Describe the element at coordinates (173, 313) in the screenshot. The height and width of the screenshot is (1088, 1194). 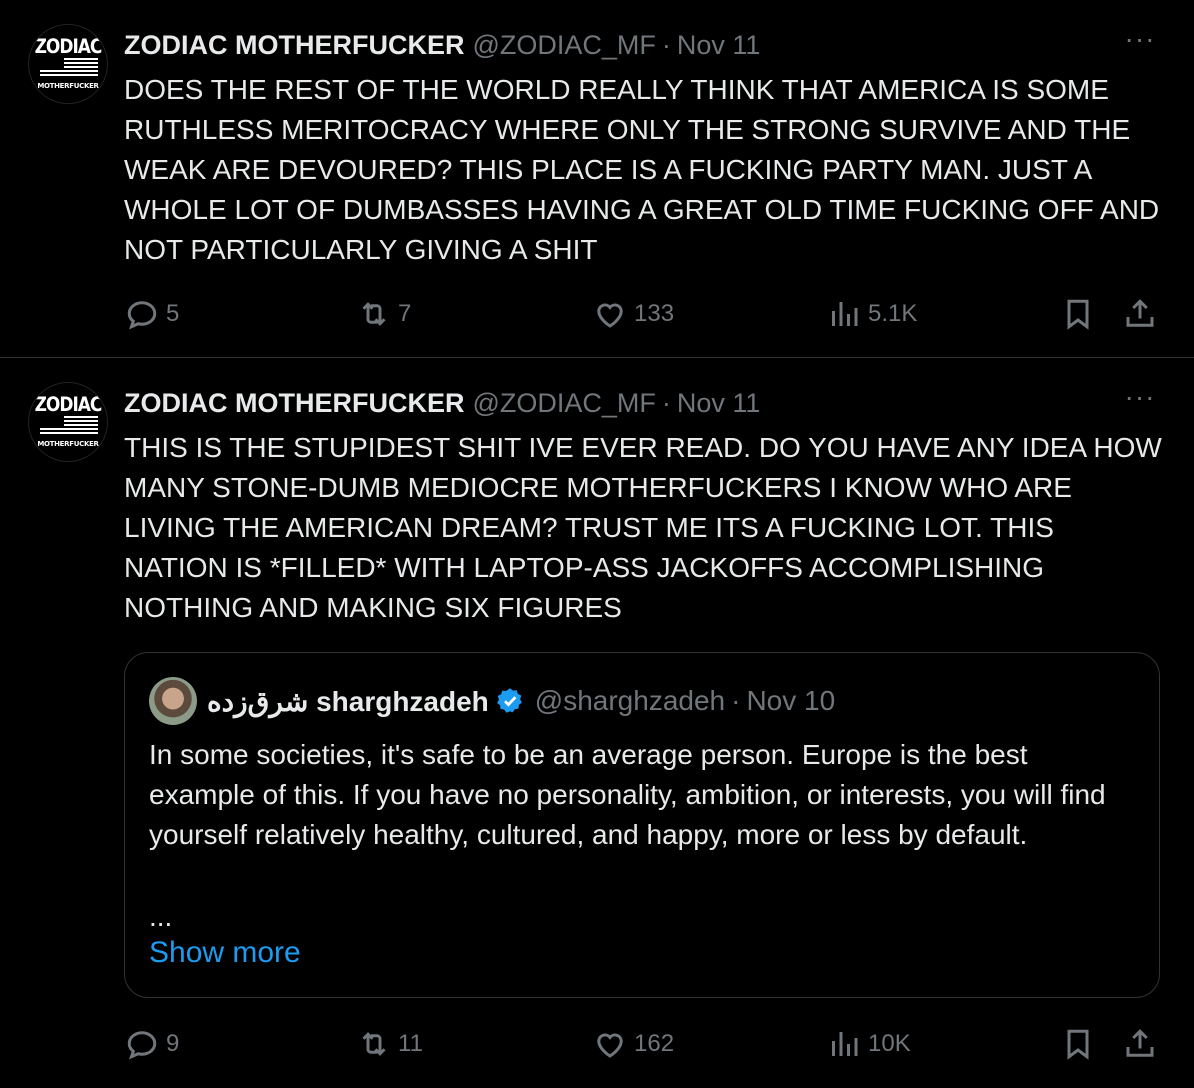
I see `reply-count: 5` at that location.